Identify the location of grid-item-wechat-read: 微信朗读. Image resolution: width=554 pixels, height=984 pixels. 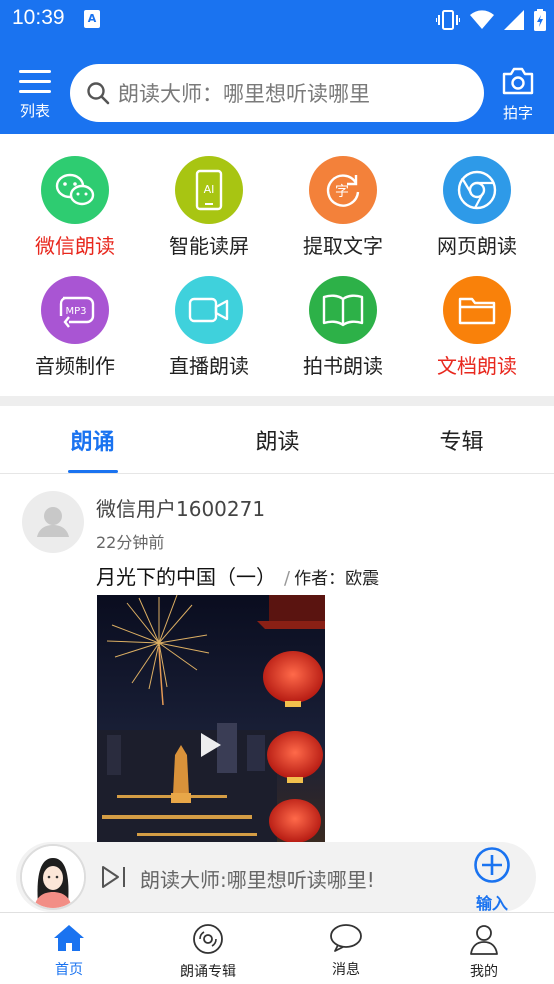
(75, 211).